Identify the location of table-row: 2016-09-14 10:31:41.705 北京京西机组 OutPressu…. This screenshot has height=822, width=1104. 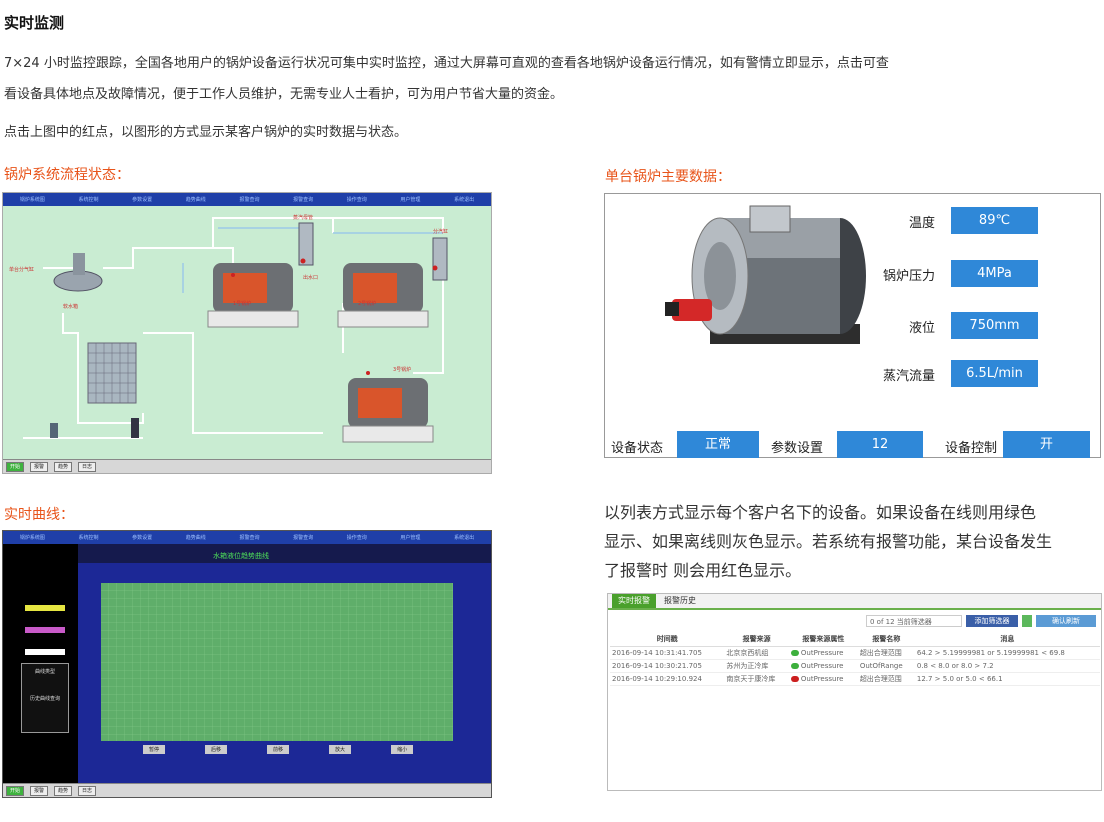
(855, 653).